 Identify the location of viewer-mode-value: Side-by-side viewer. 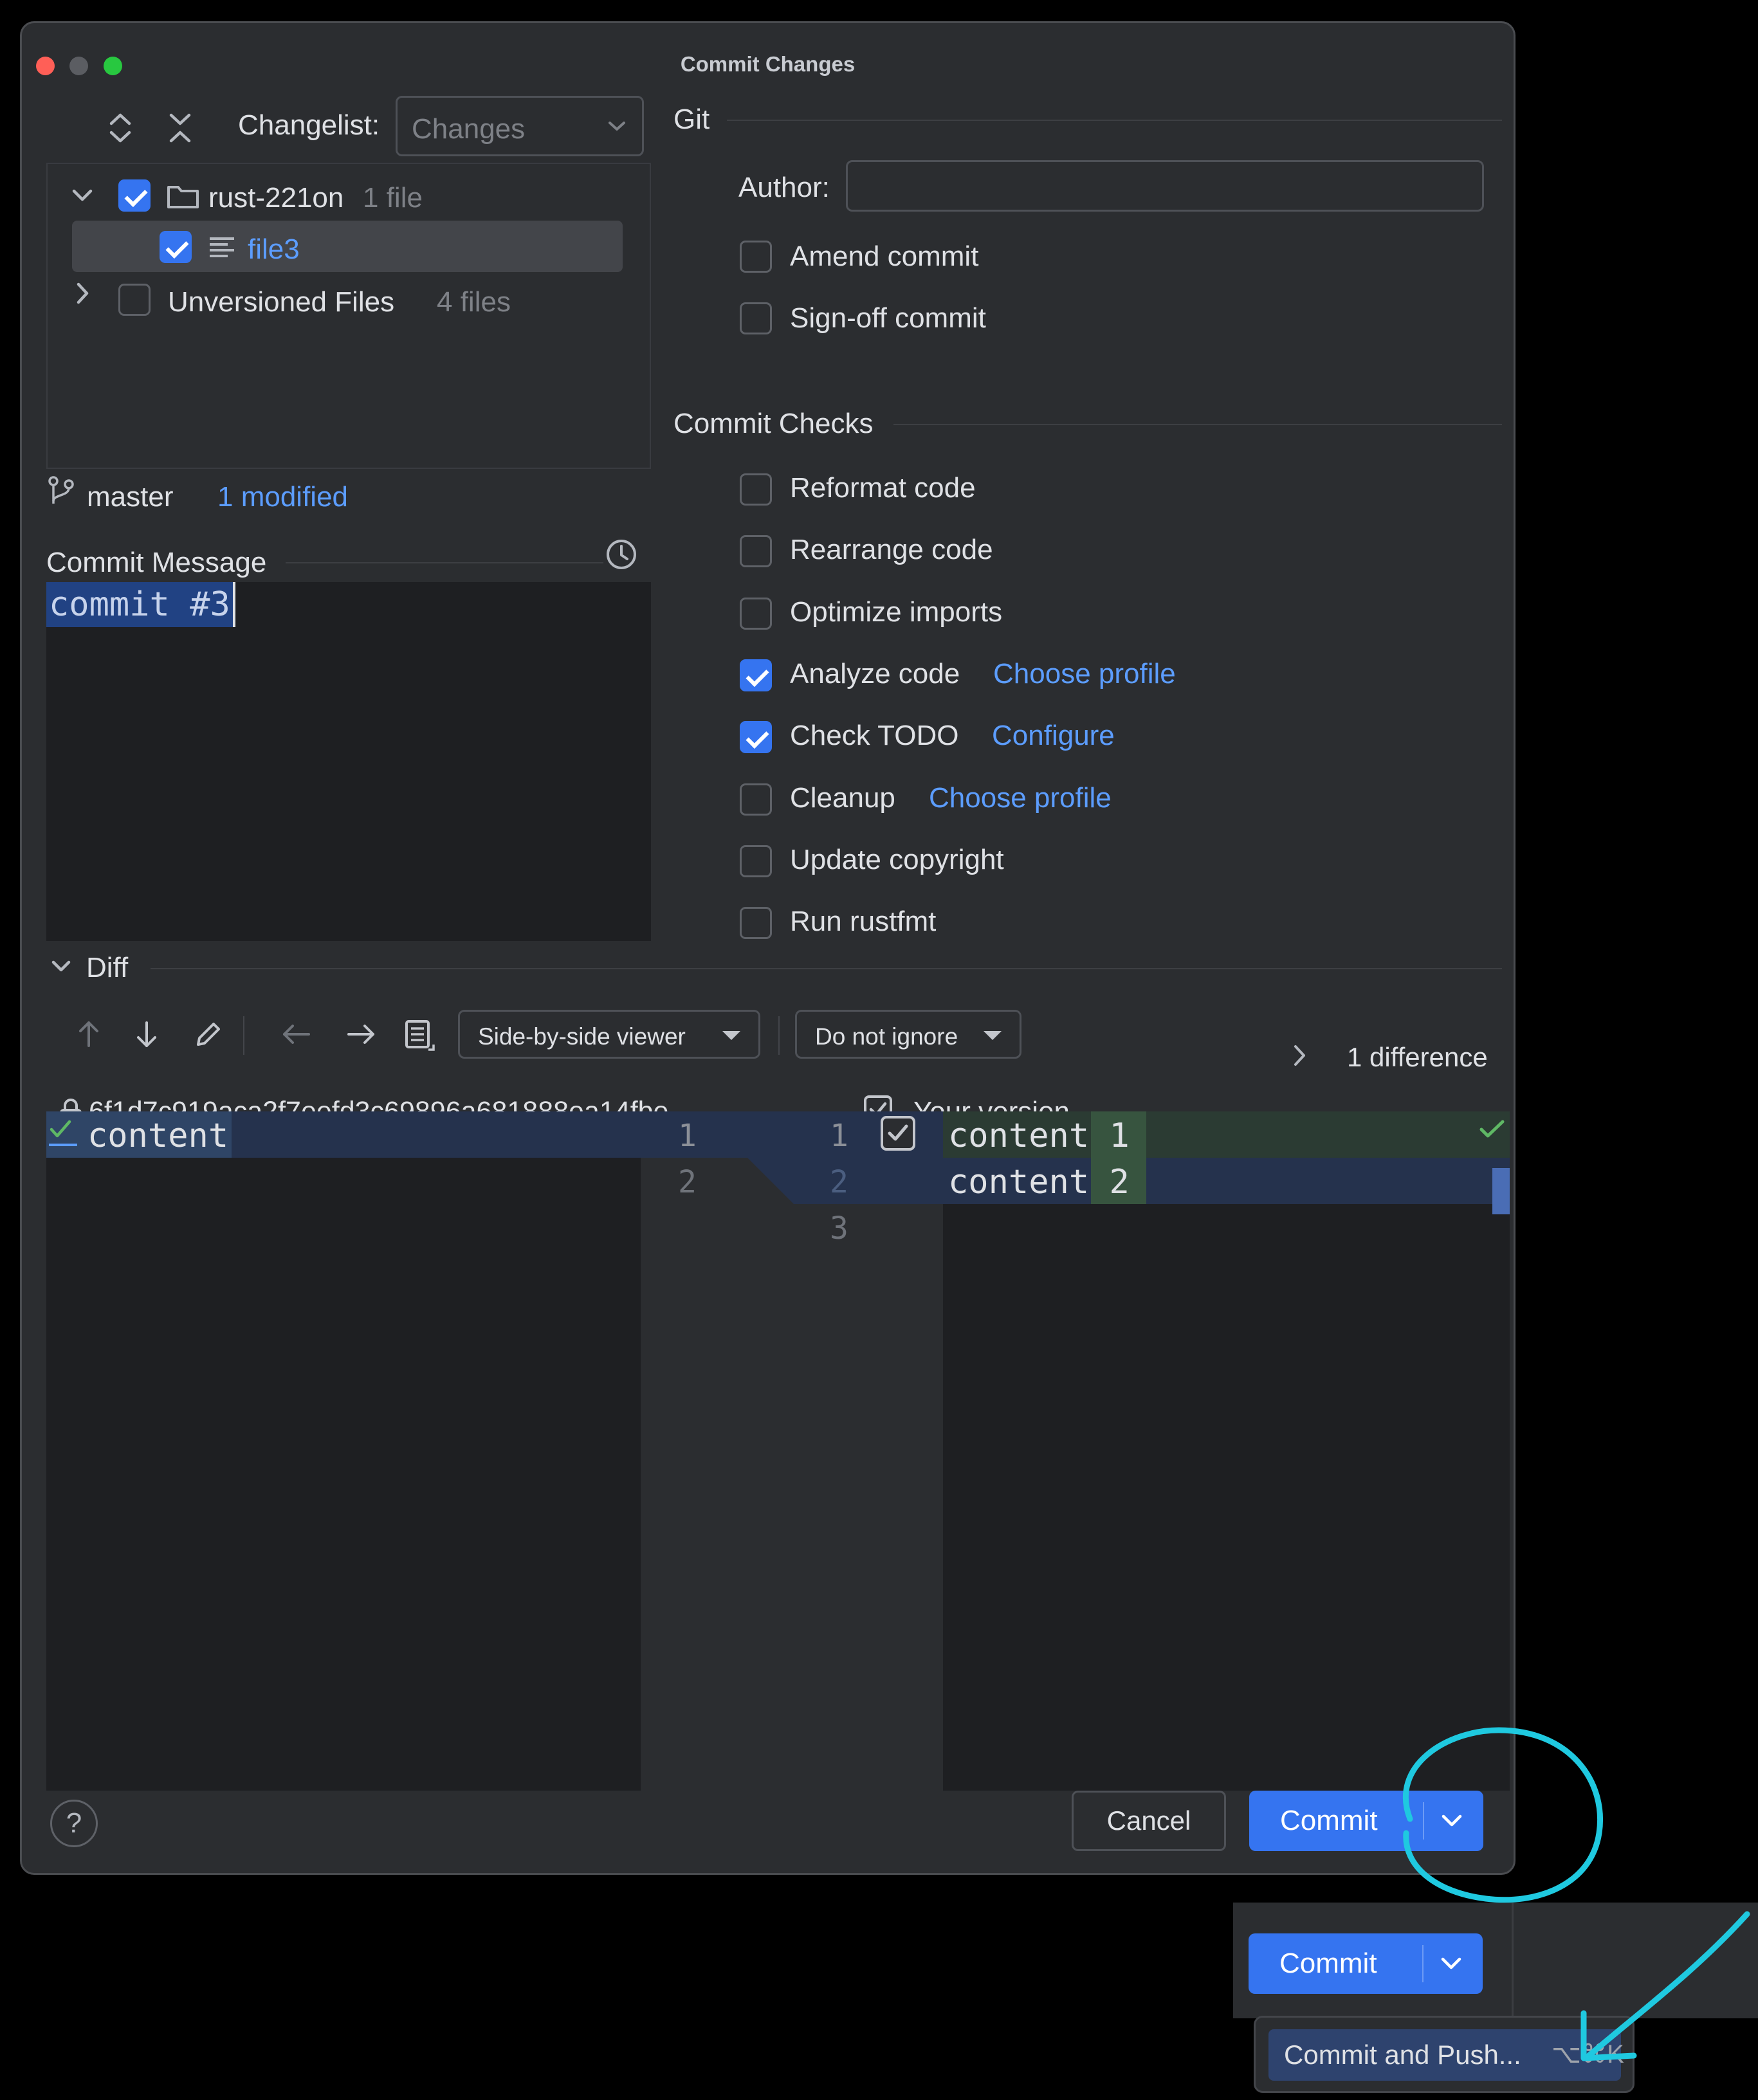
(582, 1036).